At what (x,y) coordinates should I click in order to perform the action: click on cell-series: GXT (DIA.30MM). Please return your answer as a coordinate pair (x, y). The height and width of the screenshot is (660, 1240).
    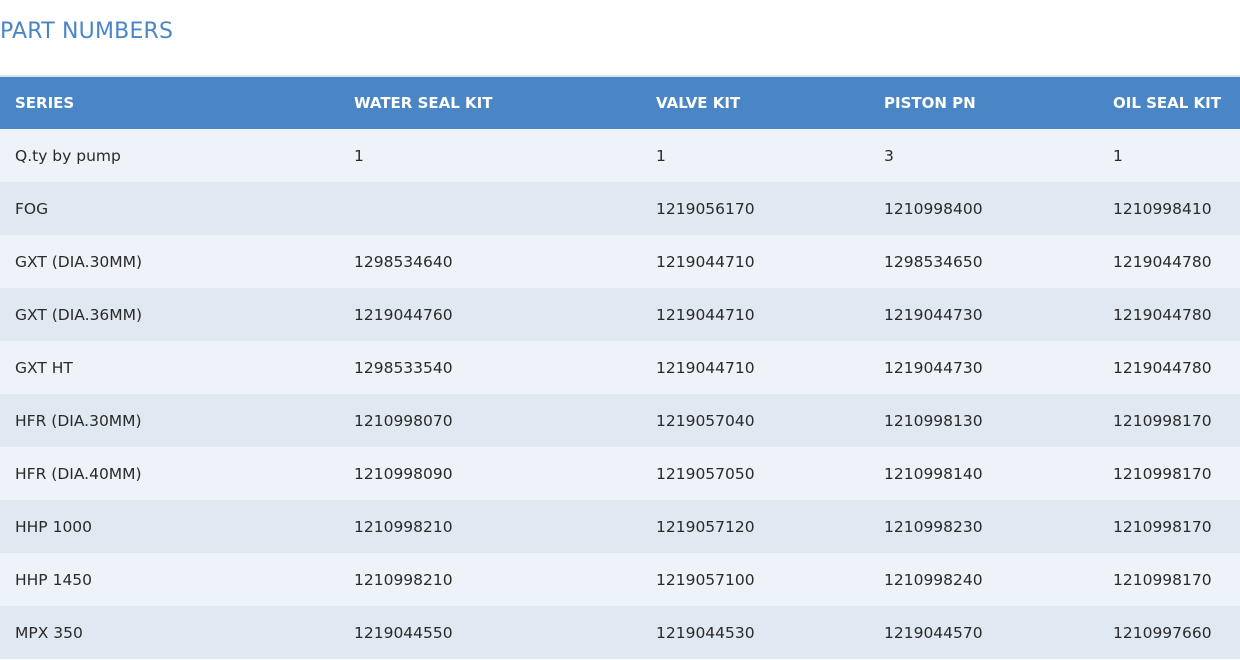
    Looking at the image, I should click on (169, 261).